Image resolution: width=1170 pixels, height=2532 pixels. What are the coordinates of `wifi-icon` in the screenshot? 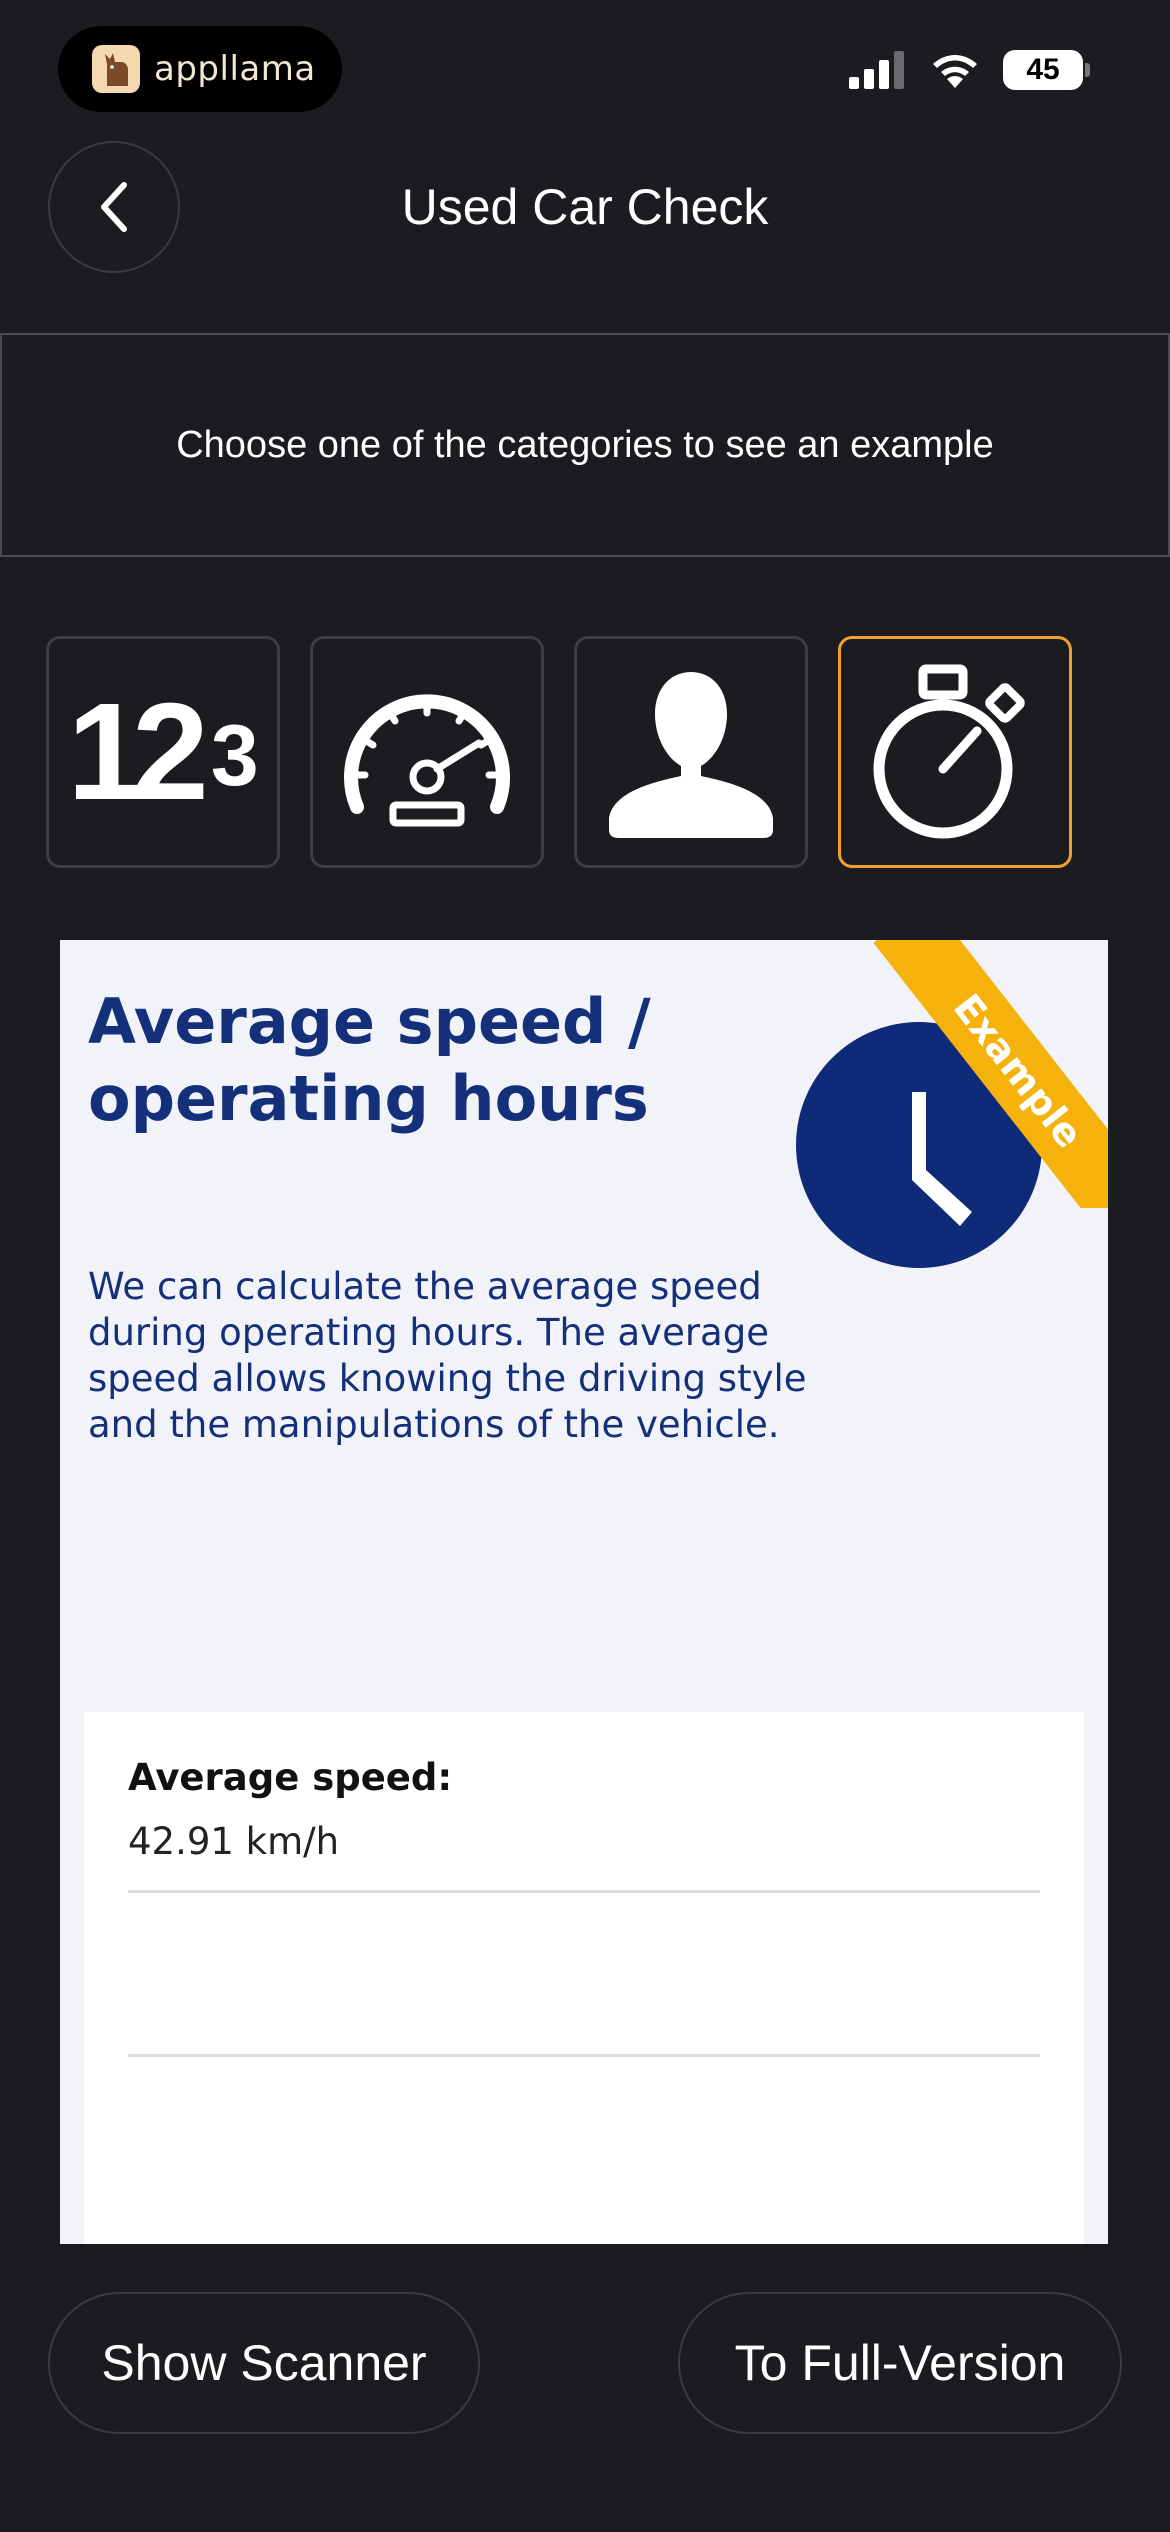 It's located at (955, 71).